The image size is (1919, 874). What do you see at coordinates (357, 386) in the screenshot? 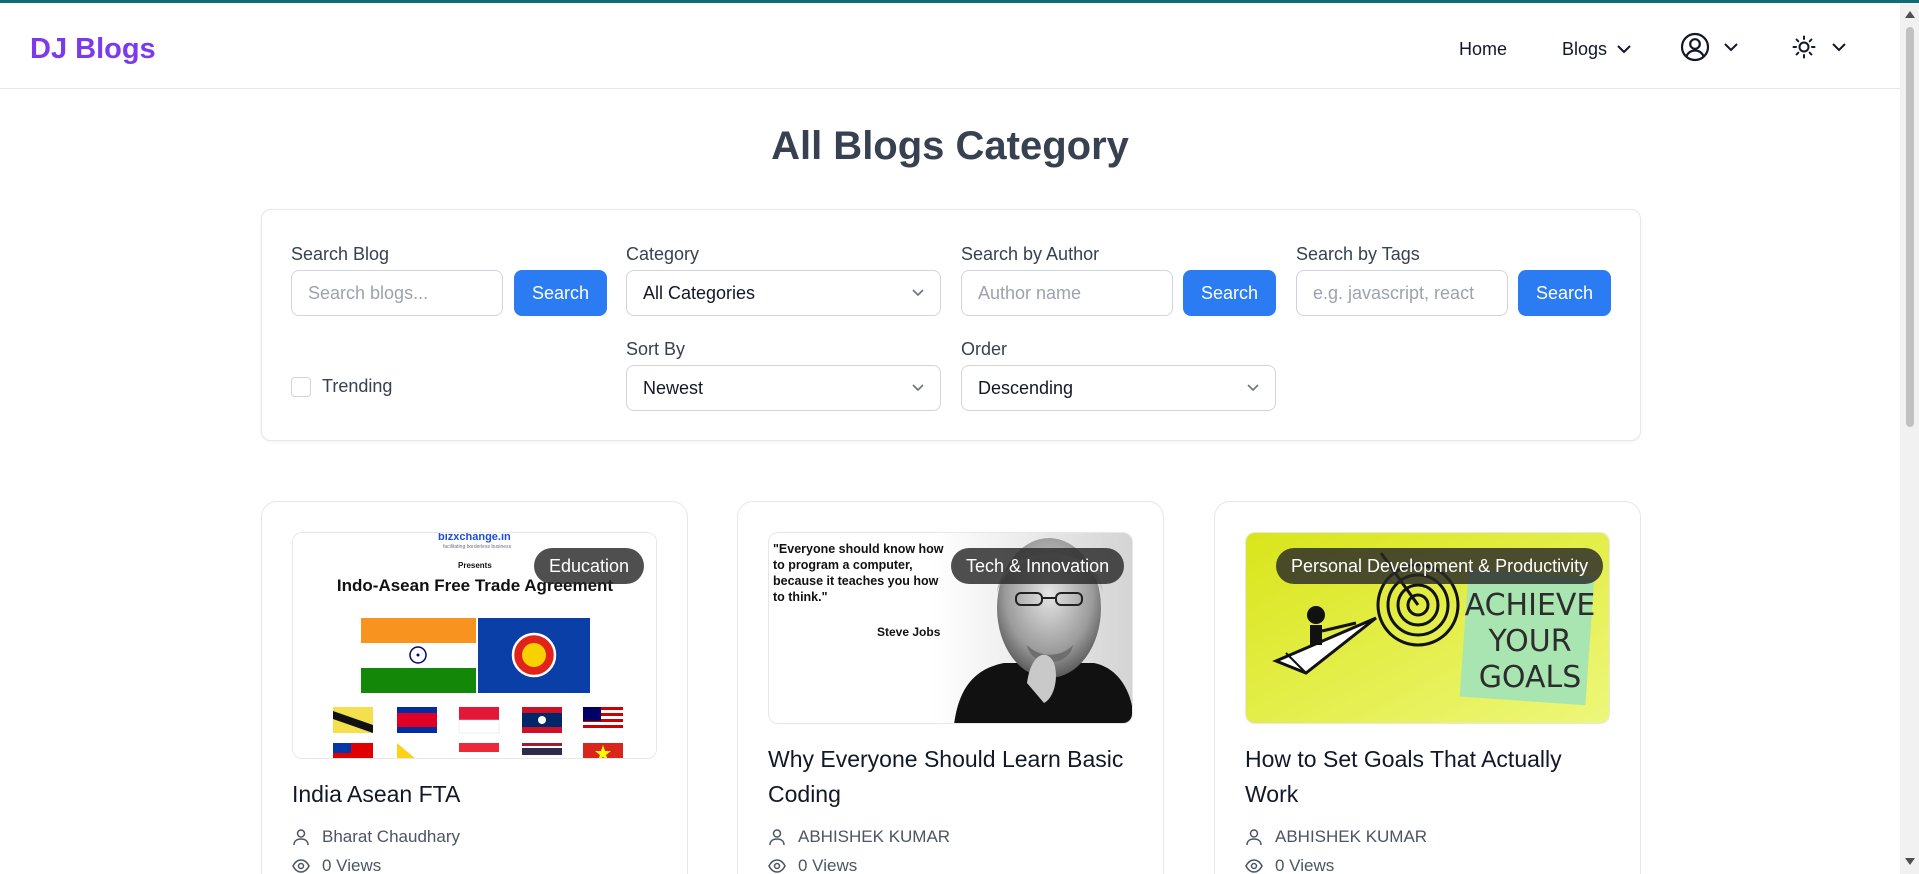
I see `trending-label: Trending` at bounding box center [357, 386].